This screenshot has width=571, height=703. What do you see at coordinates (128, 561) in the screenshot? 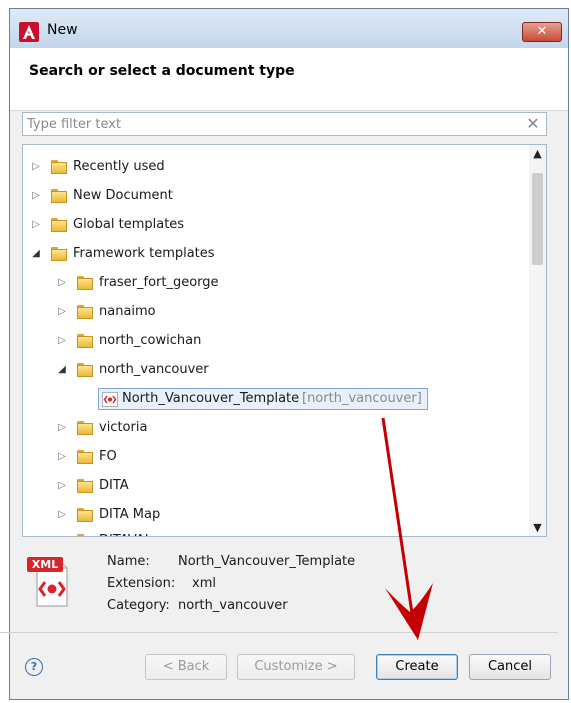
I see `name-label: Name:` at bounding box center [128, 561].